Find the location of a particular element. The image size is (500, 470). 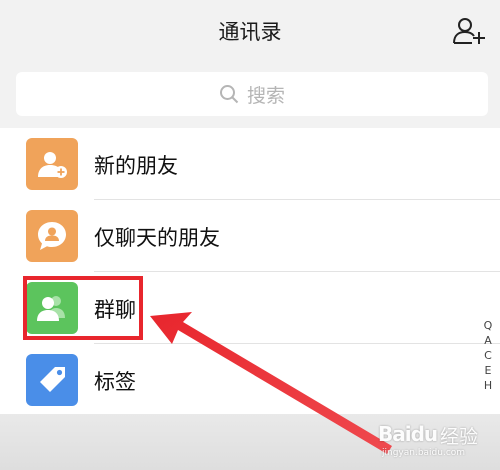

list-item-label: 标签 is located at coordinates (115, 382).